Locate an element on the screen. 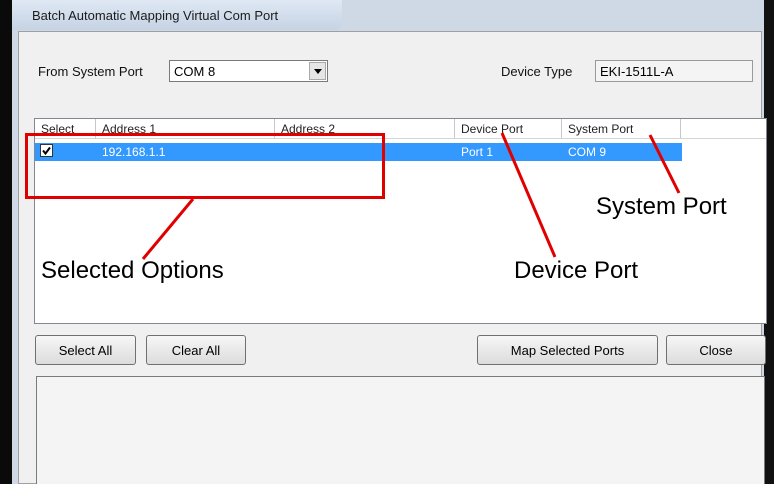 The image size is (774, 484). device-type-label: Device Type is located at coordinates (537, 71).